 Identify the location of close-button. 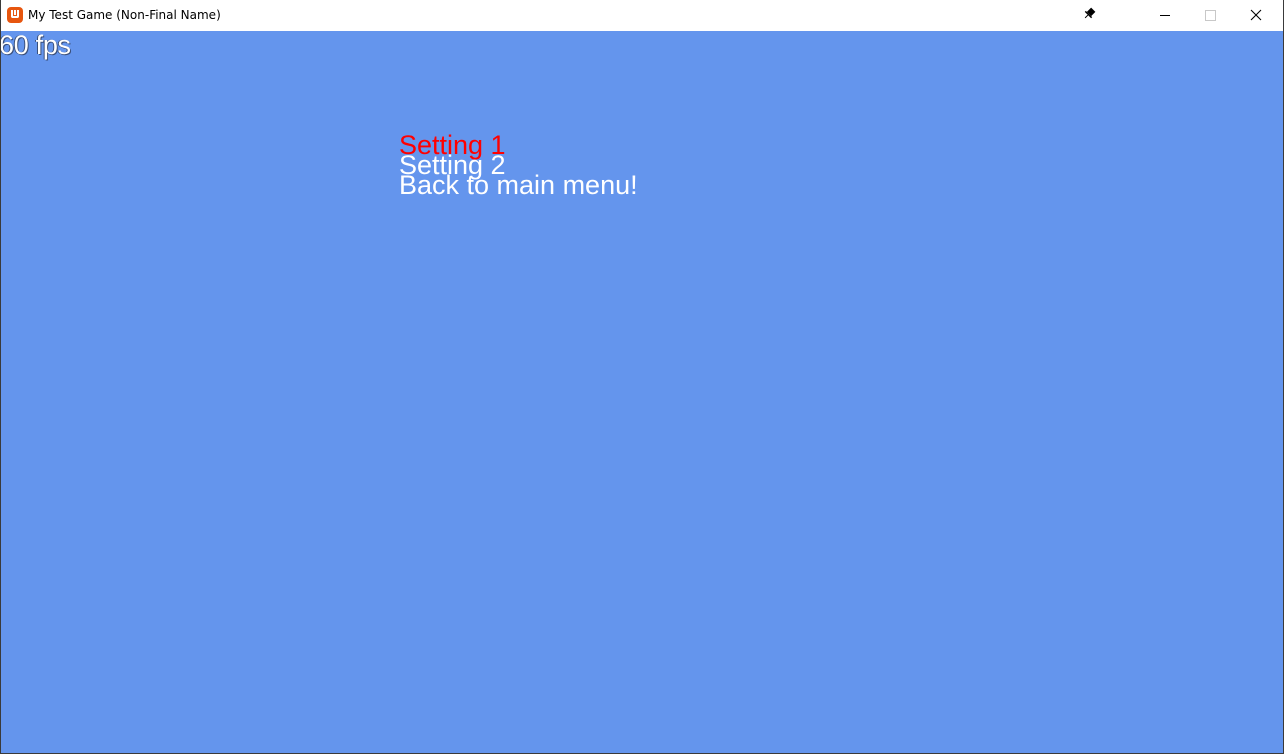
(1256, 15).